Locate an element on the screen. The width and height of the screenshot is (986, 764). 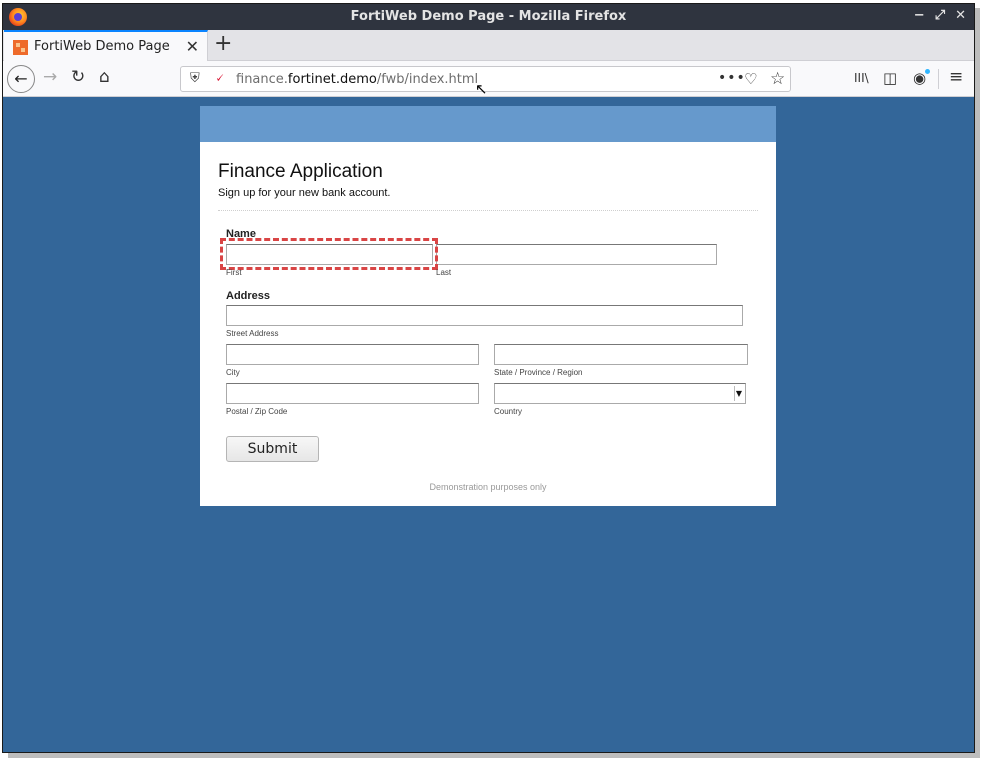
focus-highlight is located at coordinates (329, 254).